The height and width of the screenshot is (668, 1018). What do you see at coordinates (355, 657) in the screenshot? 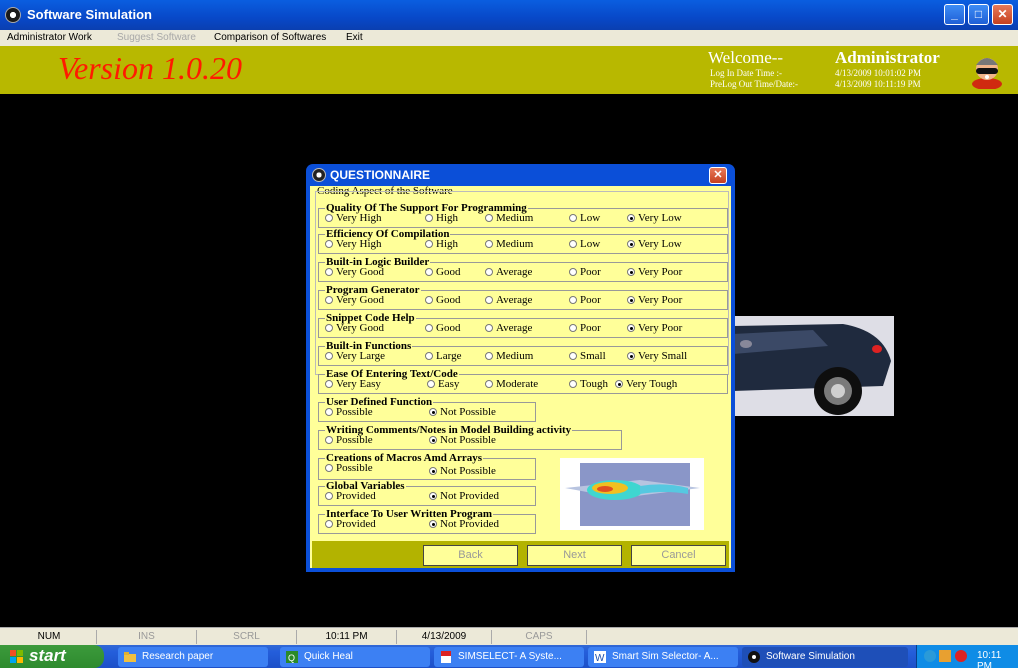
I see `task-quick-heal: Q Quick Heal` at bounding box center [355, 657].